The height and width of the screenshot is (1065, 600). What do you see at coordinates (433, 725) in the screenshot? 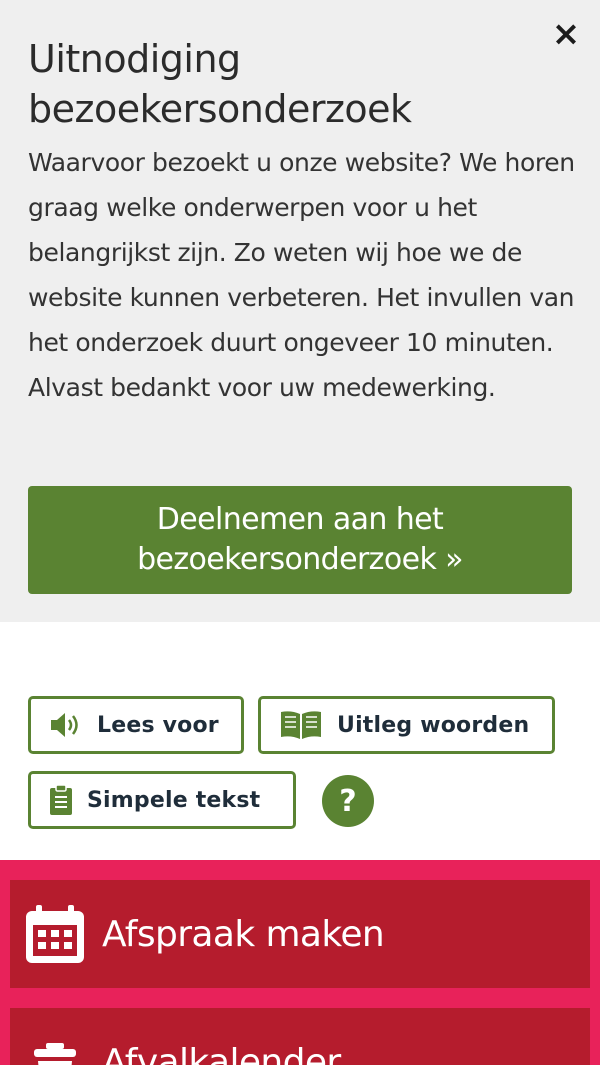
I see `explain-words-label: Uitleg woorden` at bounding box center [433, 725].